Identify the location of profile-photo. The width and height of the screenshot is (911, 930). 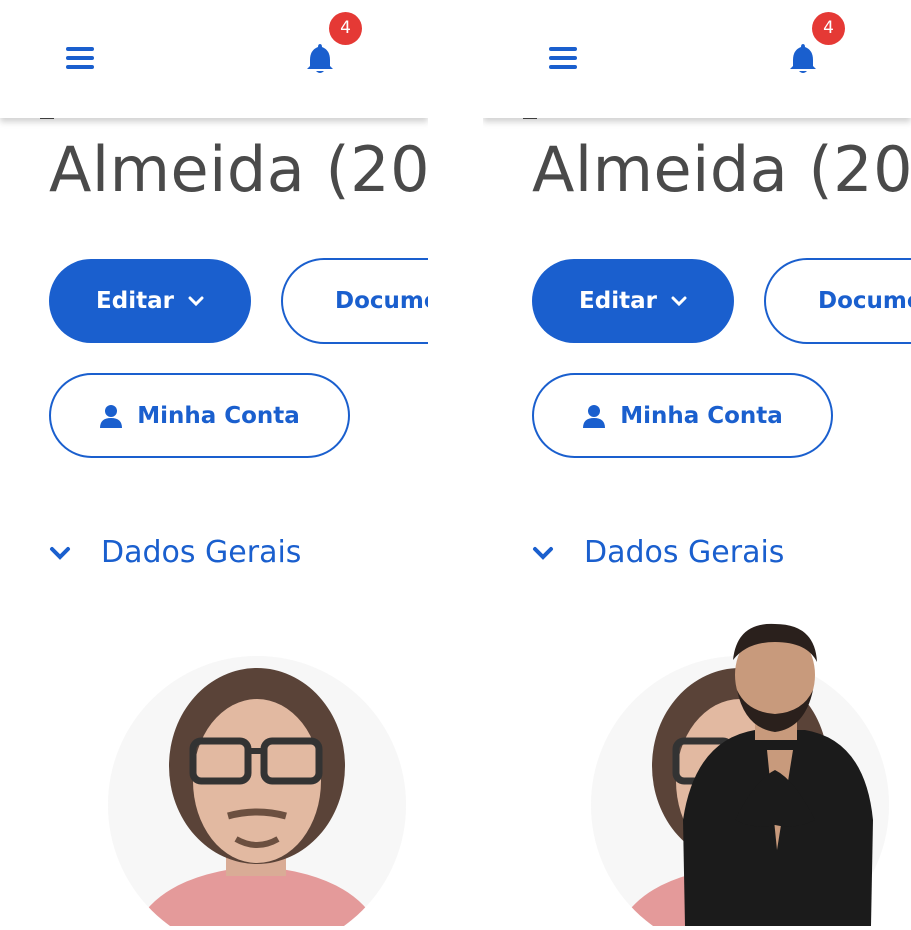
(257, 791).